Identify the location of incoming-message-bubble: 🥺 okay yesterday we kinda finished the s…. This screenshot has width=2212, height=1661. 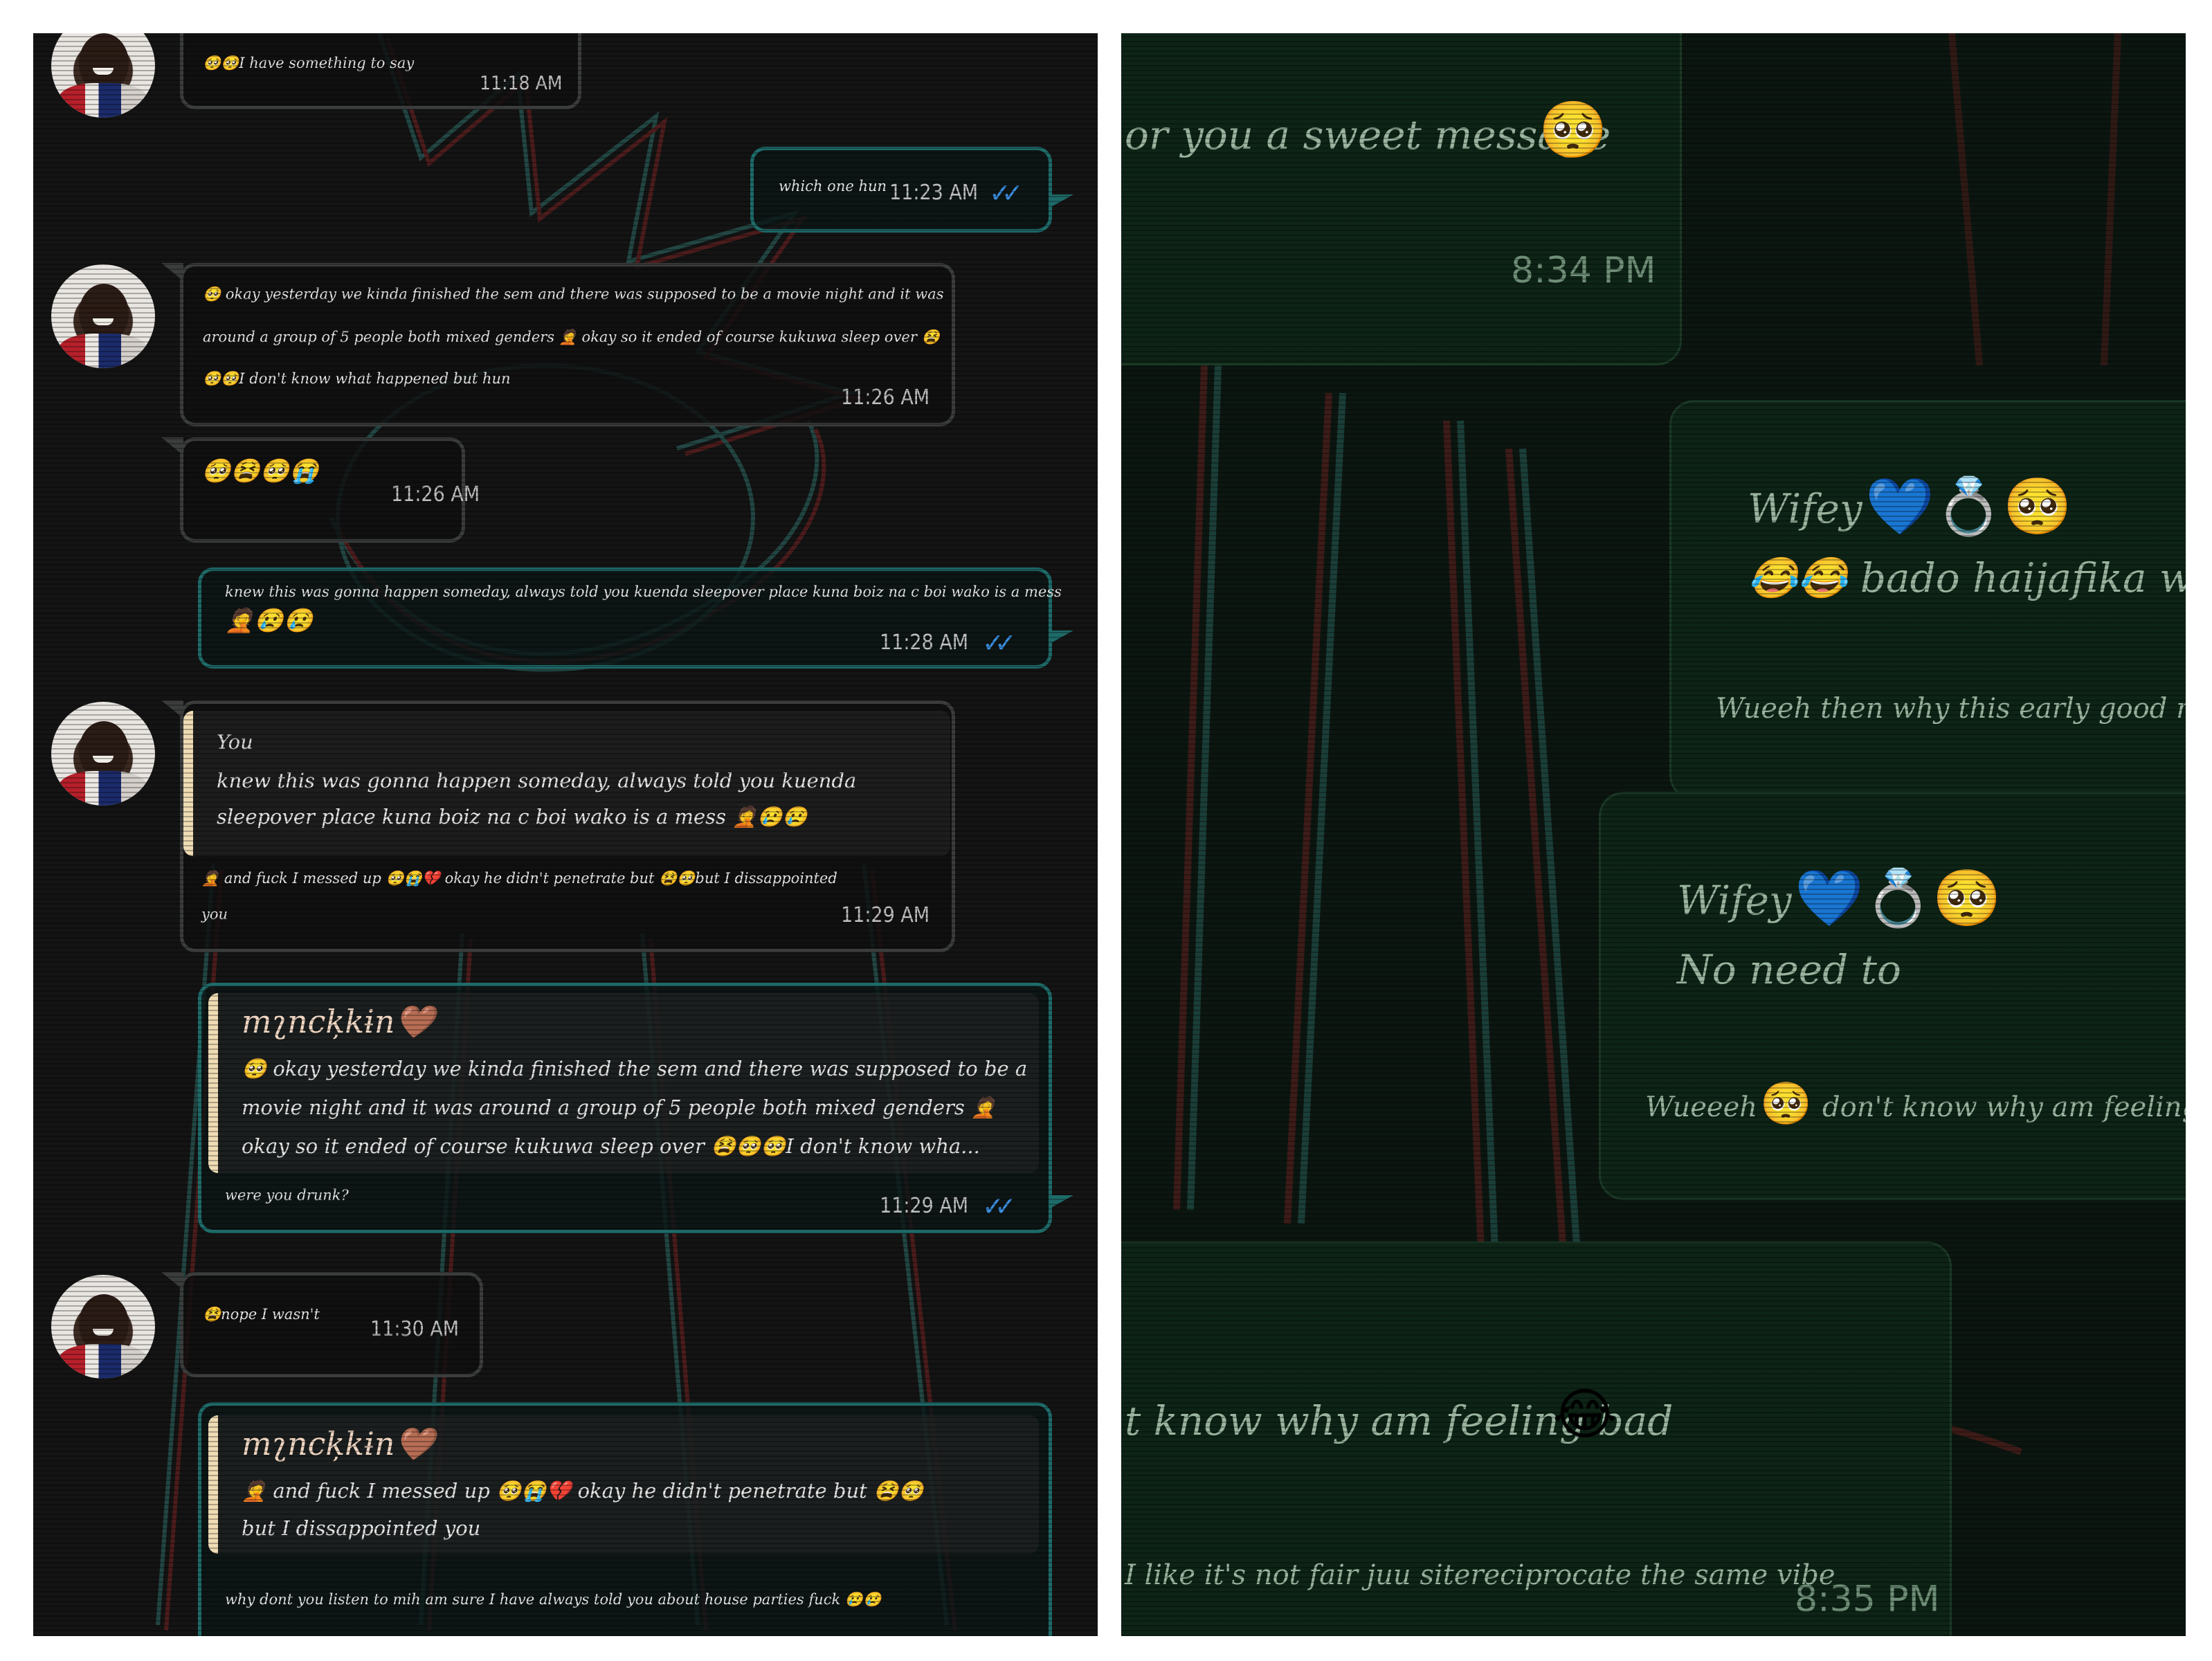
(558, 344).